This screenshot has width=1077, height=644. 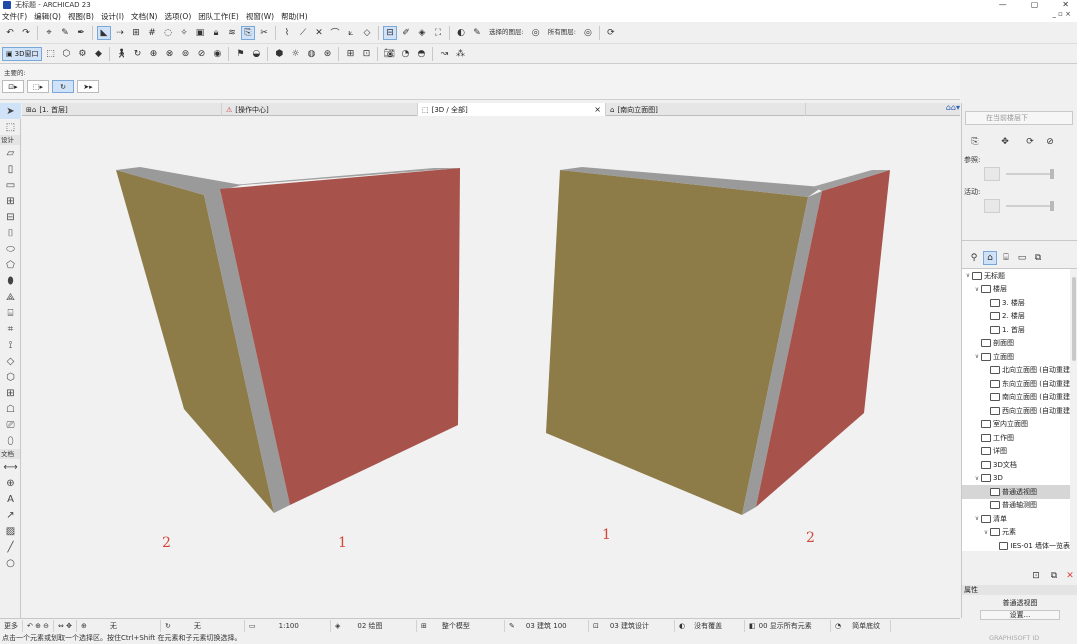 What do you see at coordinates (122, 109) in the screenshot?
I see `tab-floor-plan: ⊞⌂ [1. 首层]` at bounding box center [122, 109].